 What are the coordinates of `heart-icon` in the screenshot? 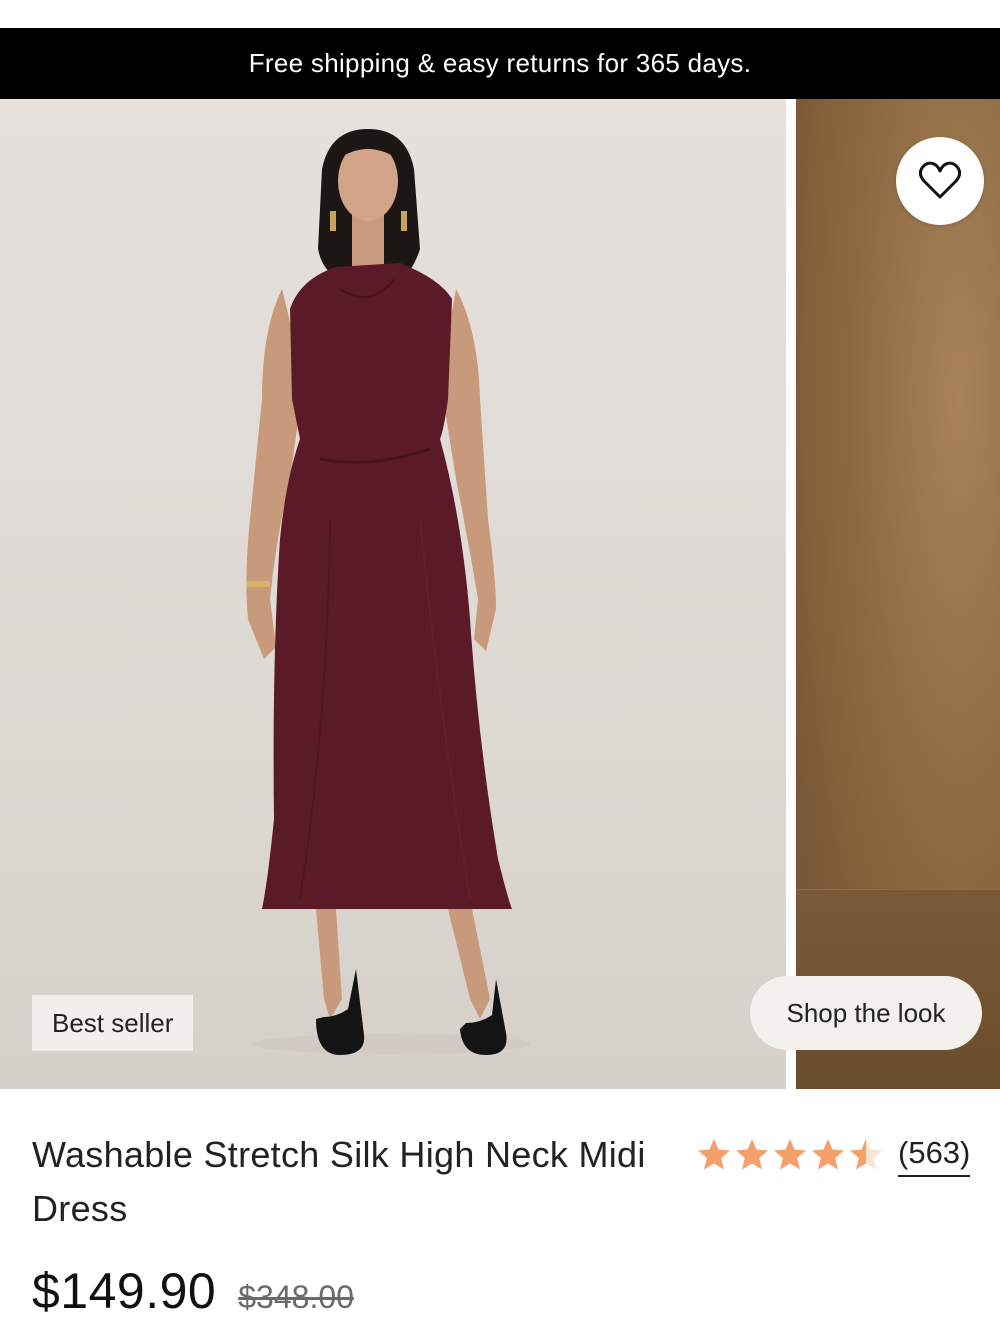 It's located at (940, 180).